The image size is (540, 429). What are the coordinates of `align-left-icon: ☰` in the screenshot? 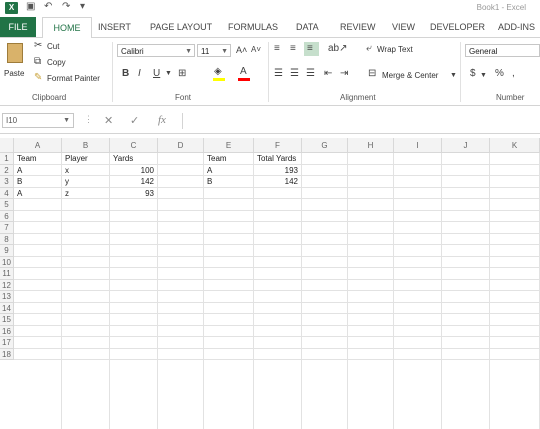 It's located at (278, 74).